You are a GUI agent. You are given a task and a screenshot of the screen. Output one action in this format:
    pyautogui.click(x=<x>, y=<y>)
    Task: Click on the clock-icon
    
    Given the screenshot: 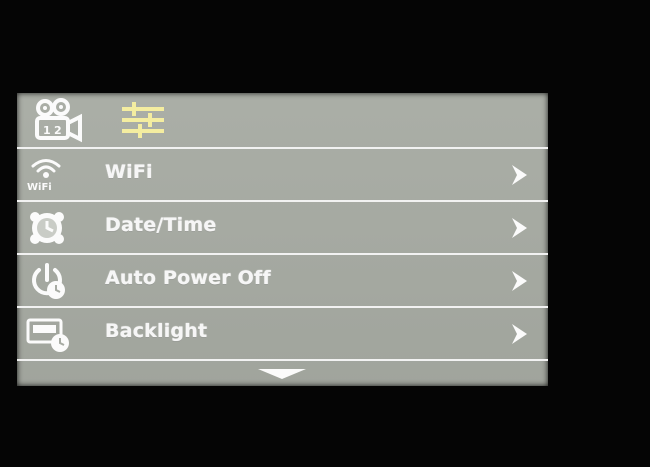 What is the action you would take?
    pyautogui.click(x=48, y=228)
    